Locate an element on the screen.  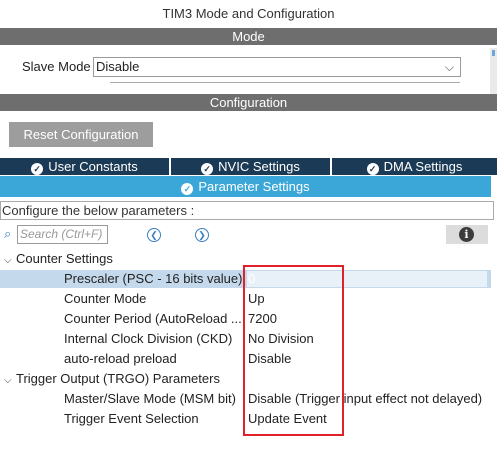
param-name: Trigger Event Selection is located at coordinates (154, 419).